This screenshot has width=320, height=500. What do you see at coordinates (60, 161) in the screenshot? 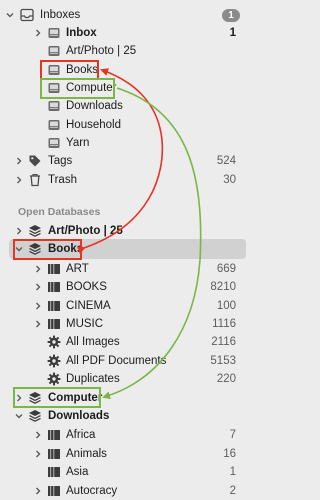
I see `tags-label: Tags` at bounding box center [60, 161].